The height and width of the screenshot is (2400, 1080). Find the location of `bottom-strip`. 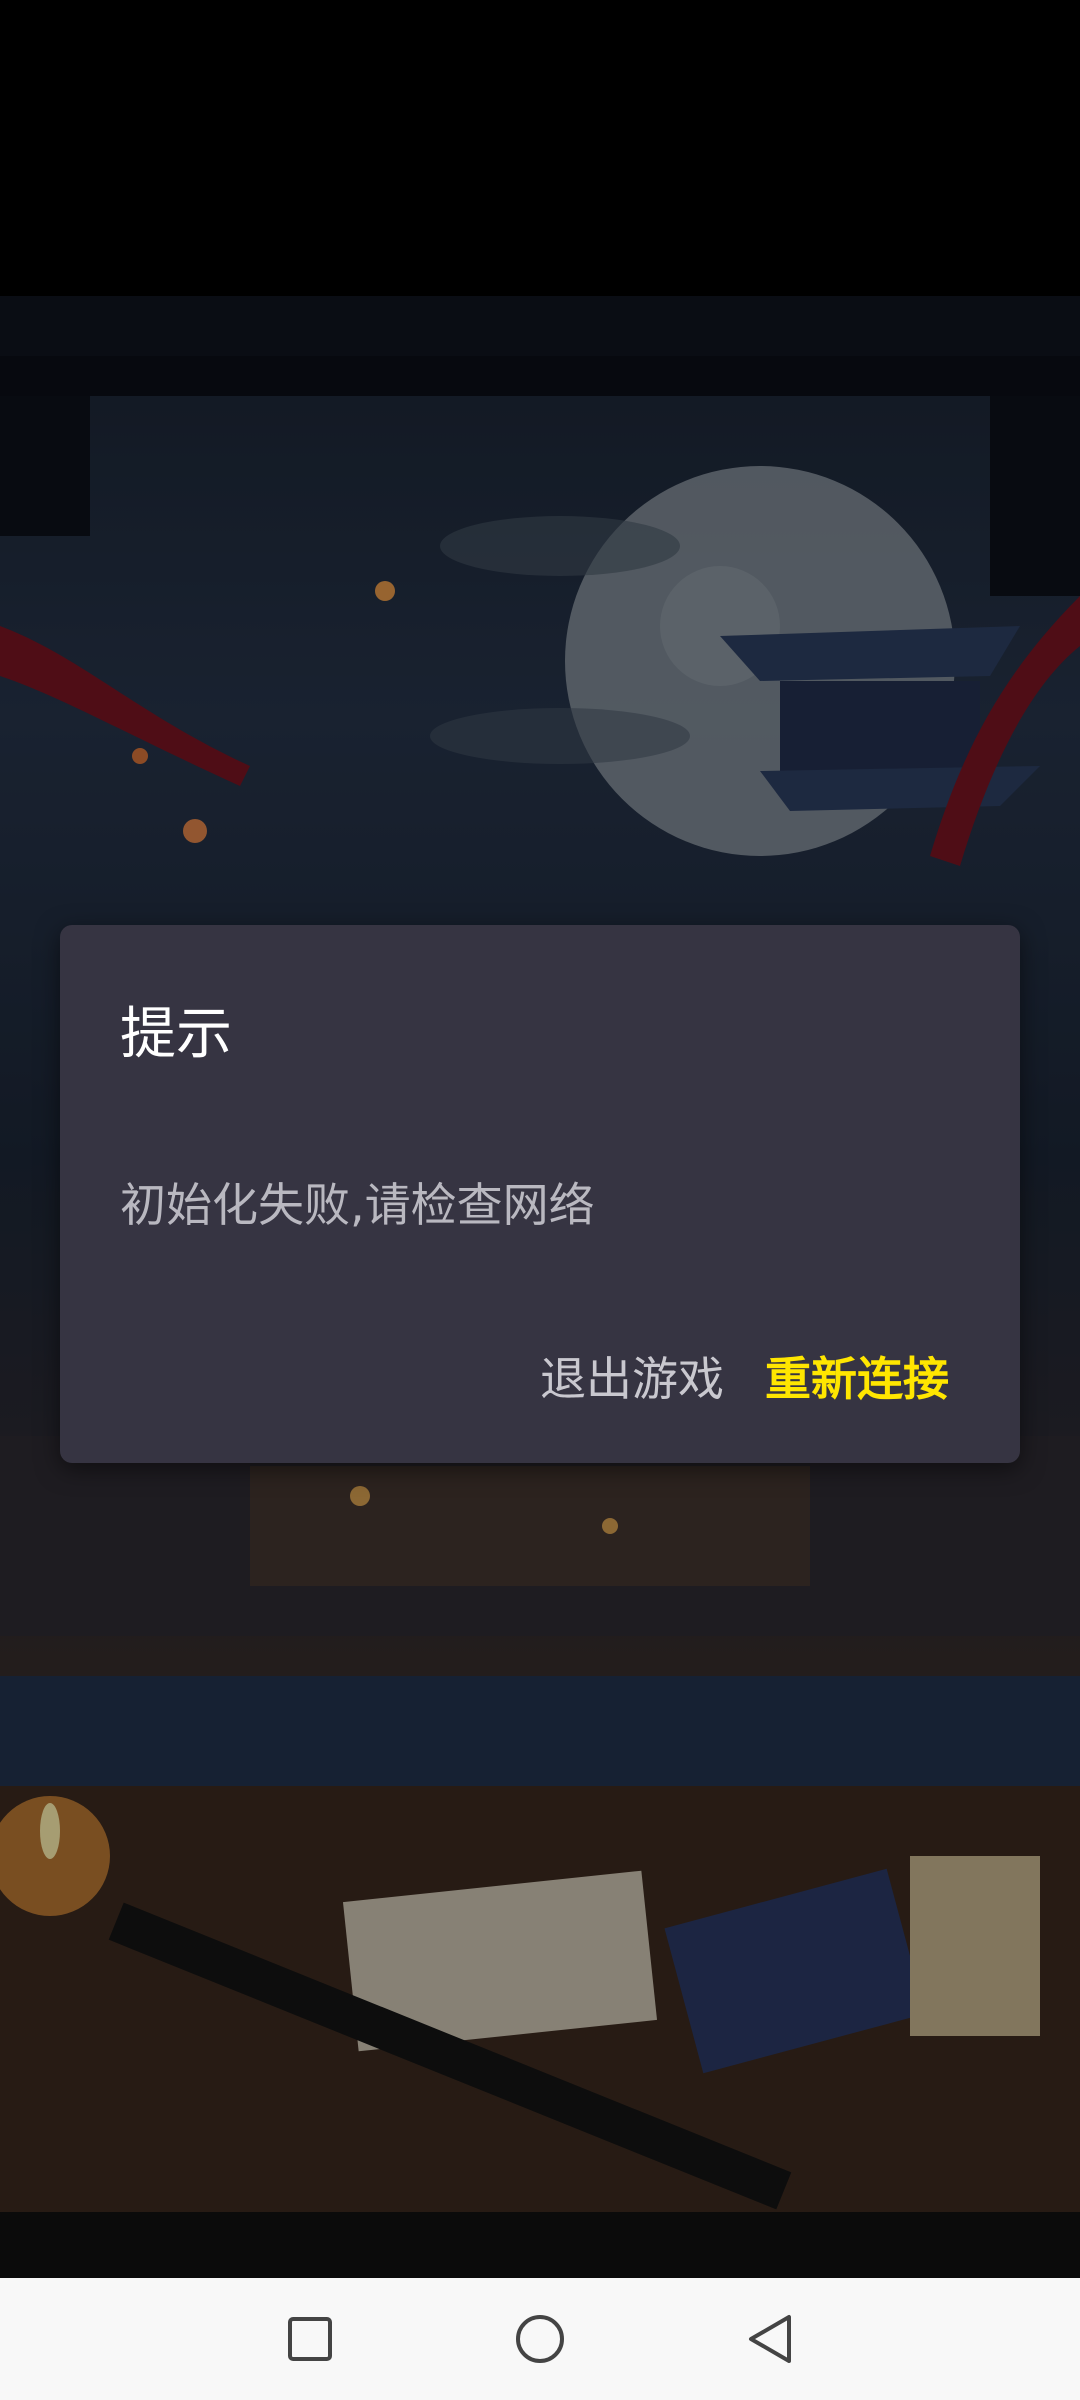

bottom-strip is located at coordinates (540, 2245).